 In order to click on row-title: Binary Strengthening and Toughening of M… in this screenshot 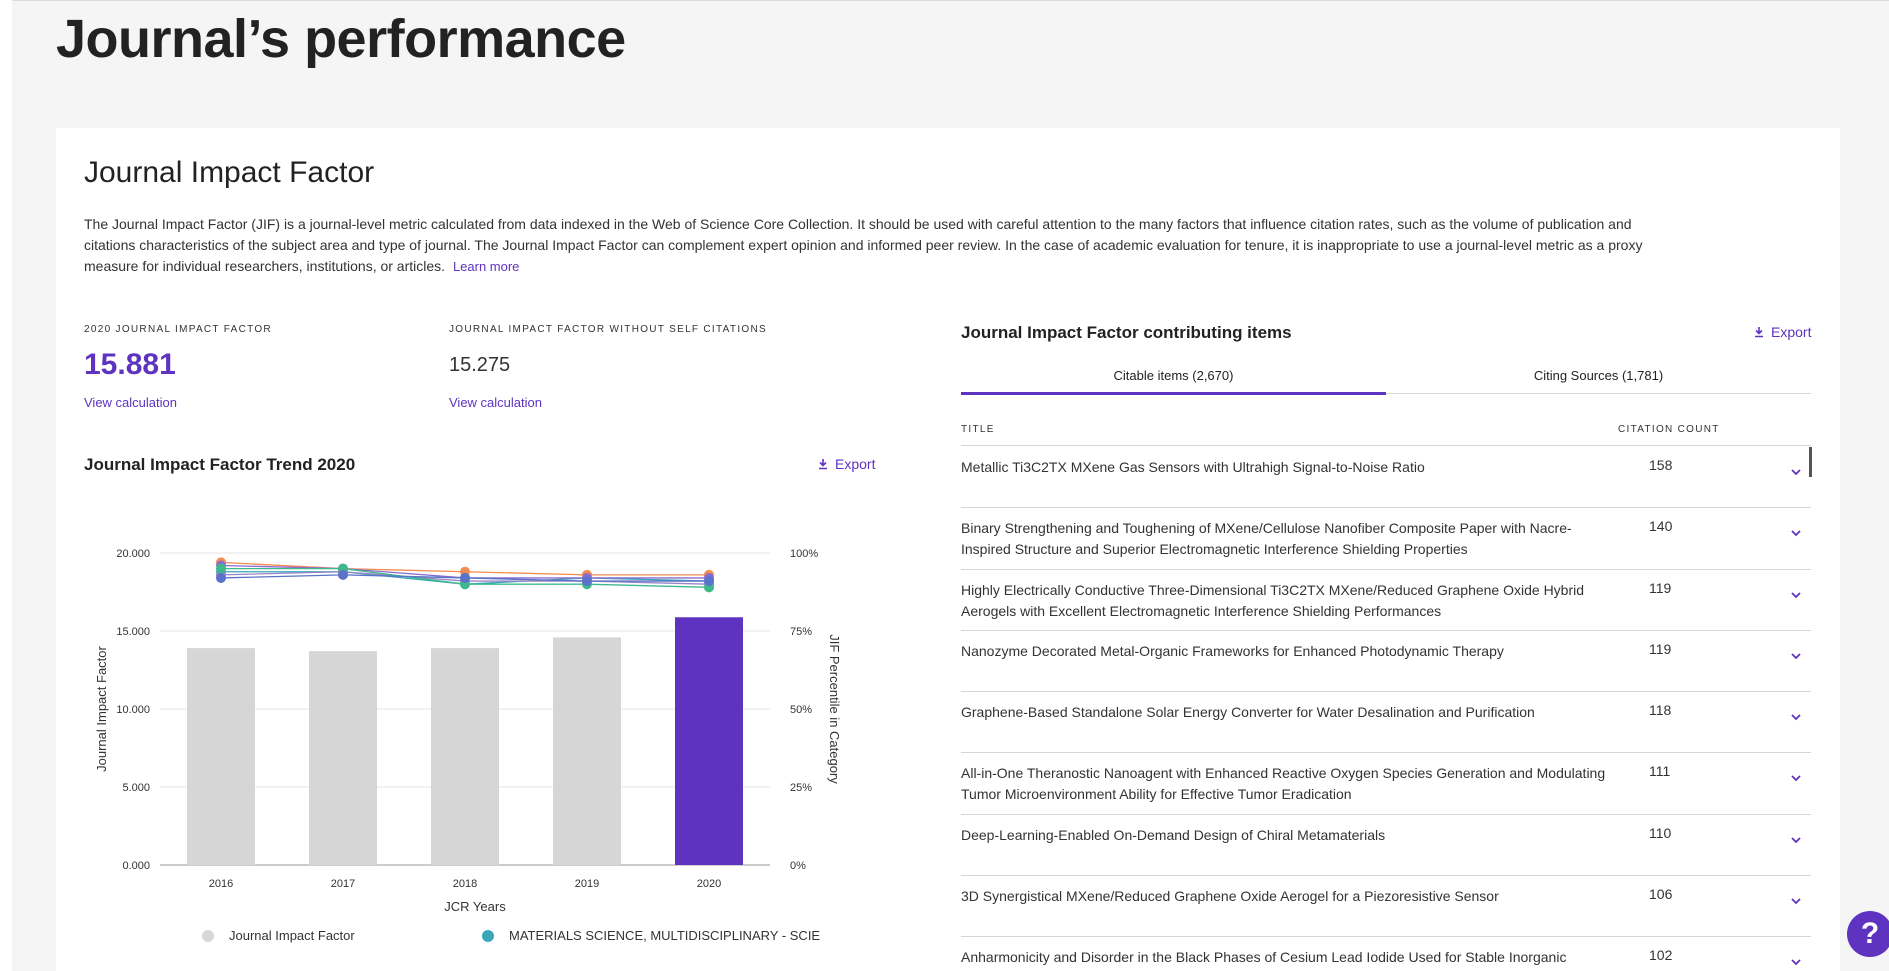, I will do `click(1266, 539)`.